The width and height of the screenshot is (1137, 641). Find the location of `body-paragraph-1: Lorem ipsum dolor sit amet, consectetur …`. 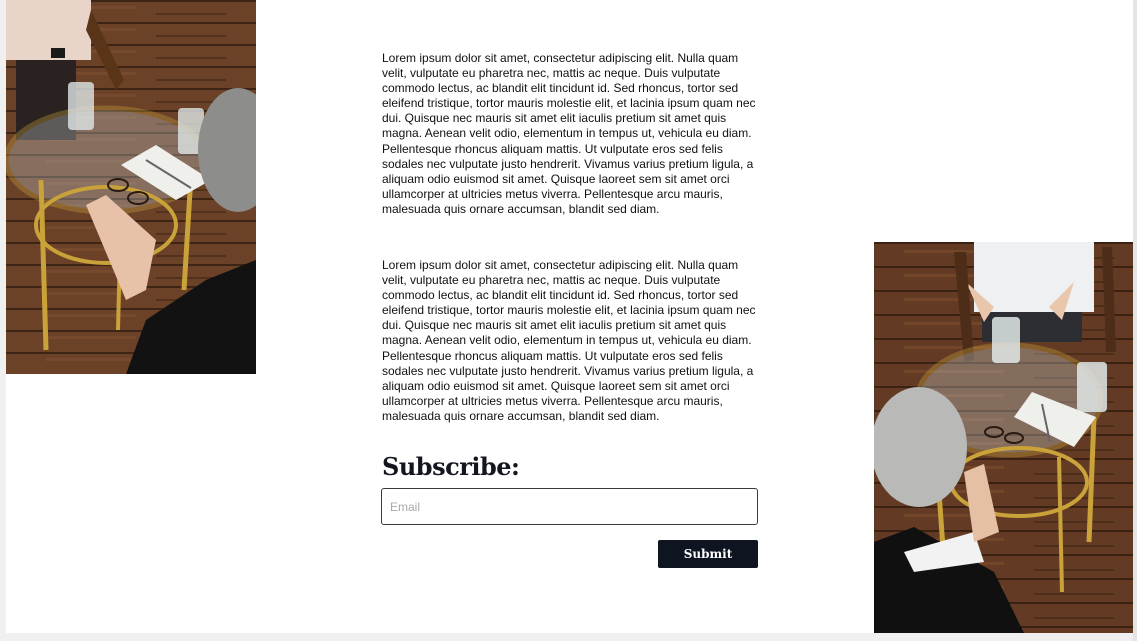

body-paragraph-1: Lorem ipsum dolor sit amet, consectetur … is located at coordinates (569, 133).